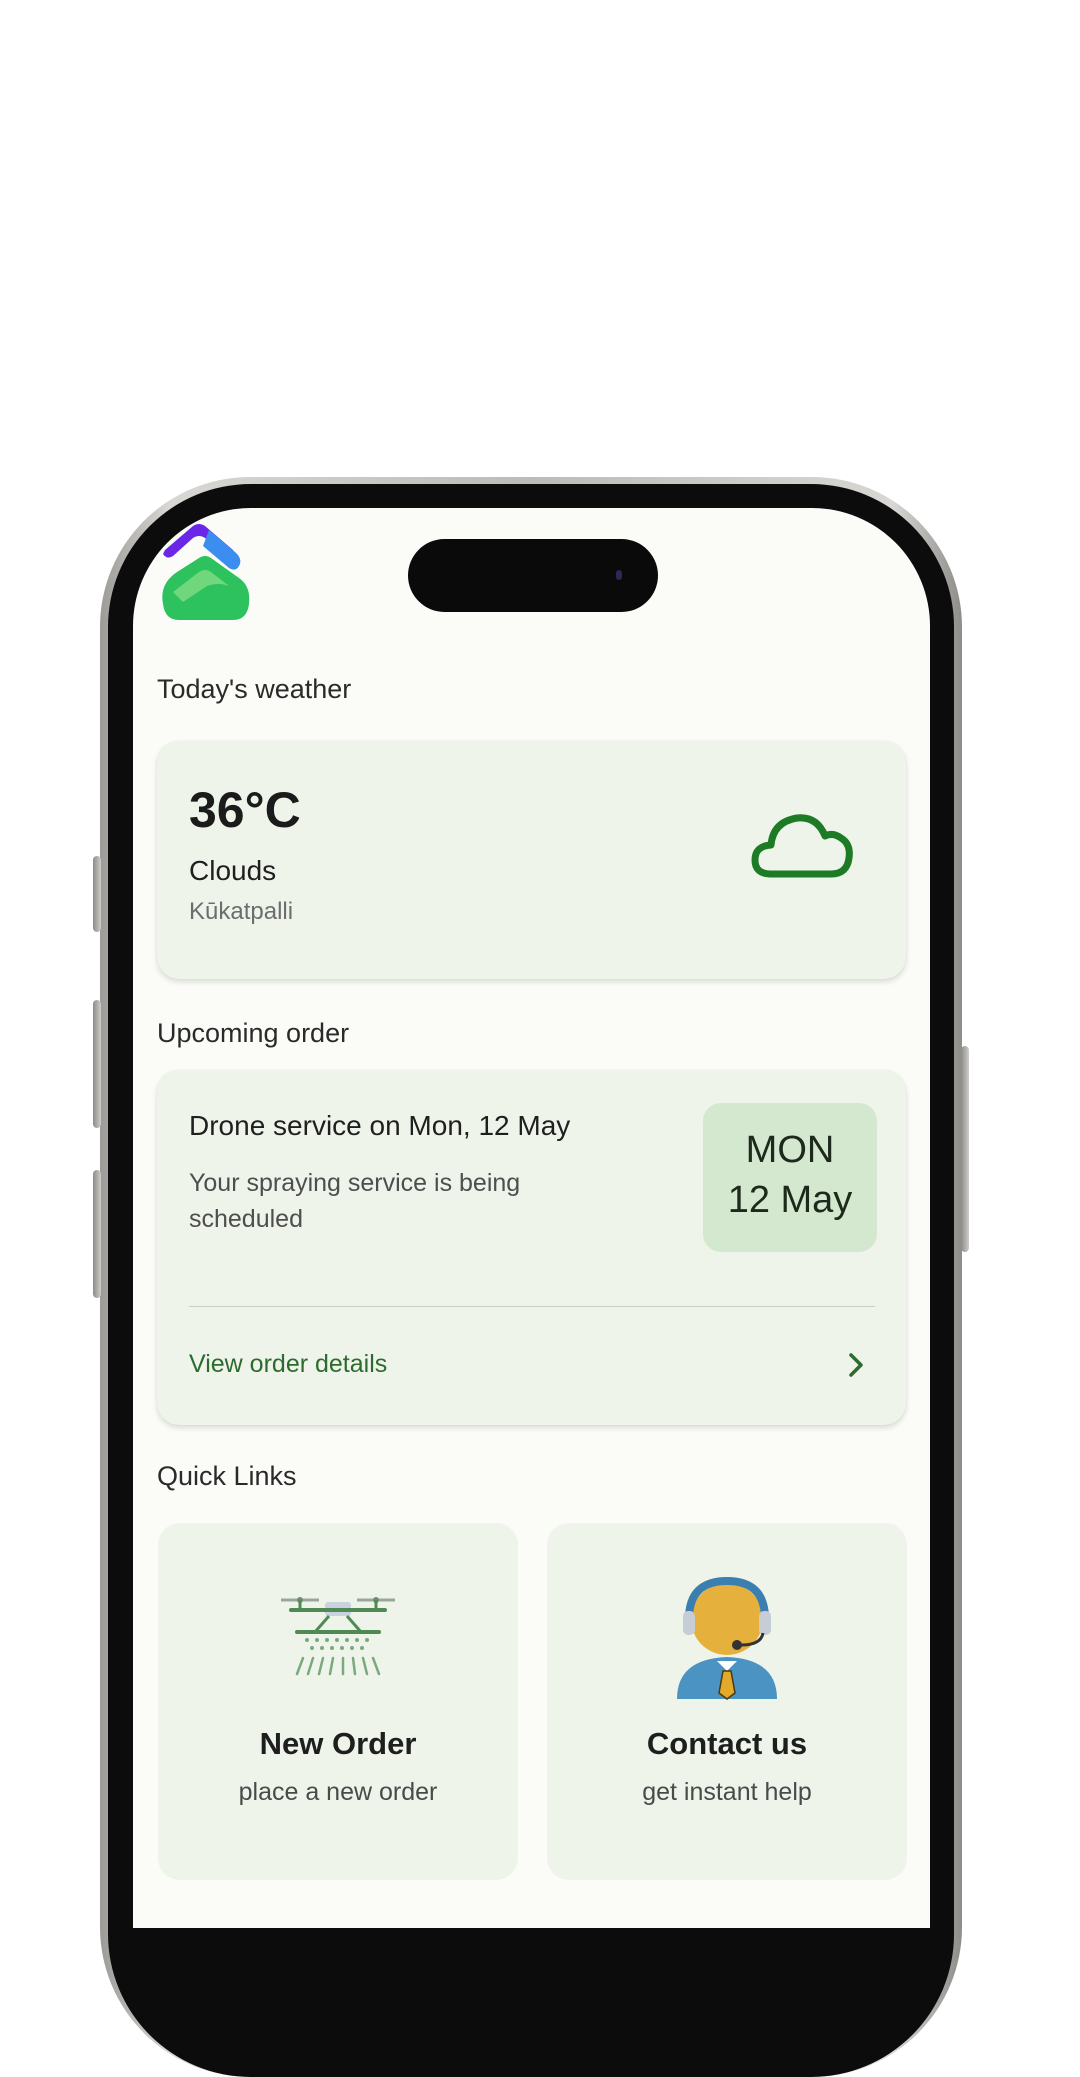 This screenshot has width=1080, height=2077. What do you see at coordinates (802, 846) in the screenshot?
I see `cloud-icon` at bounding box center [802, 846].